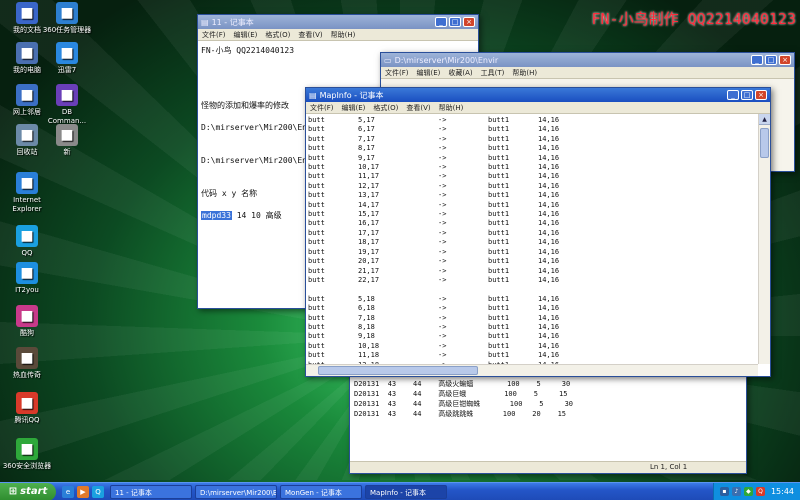 The width and height of the screenshot is (800, 500). I want to click on desktop-shortcut: ■ 迅雷7, so click(67, 58).